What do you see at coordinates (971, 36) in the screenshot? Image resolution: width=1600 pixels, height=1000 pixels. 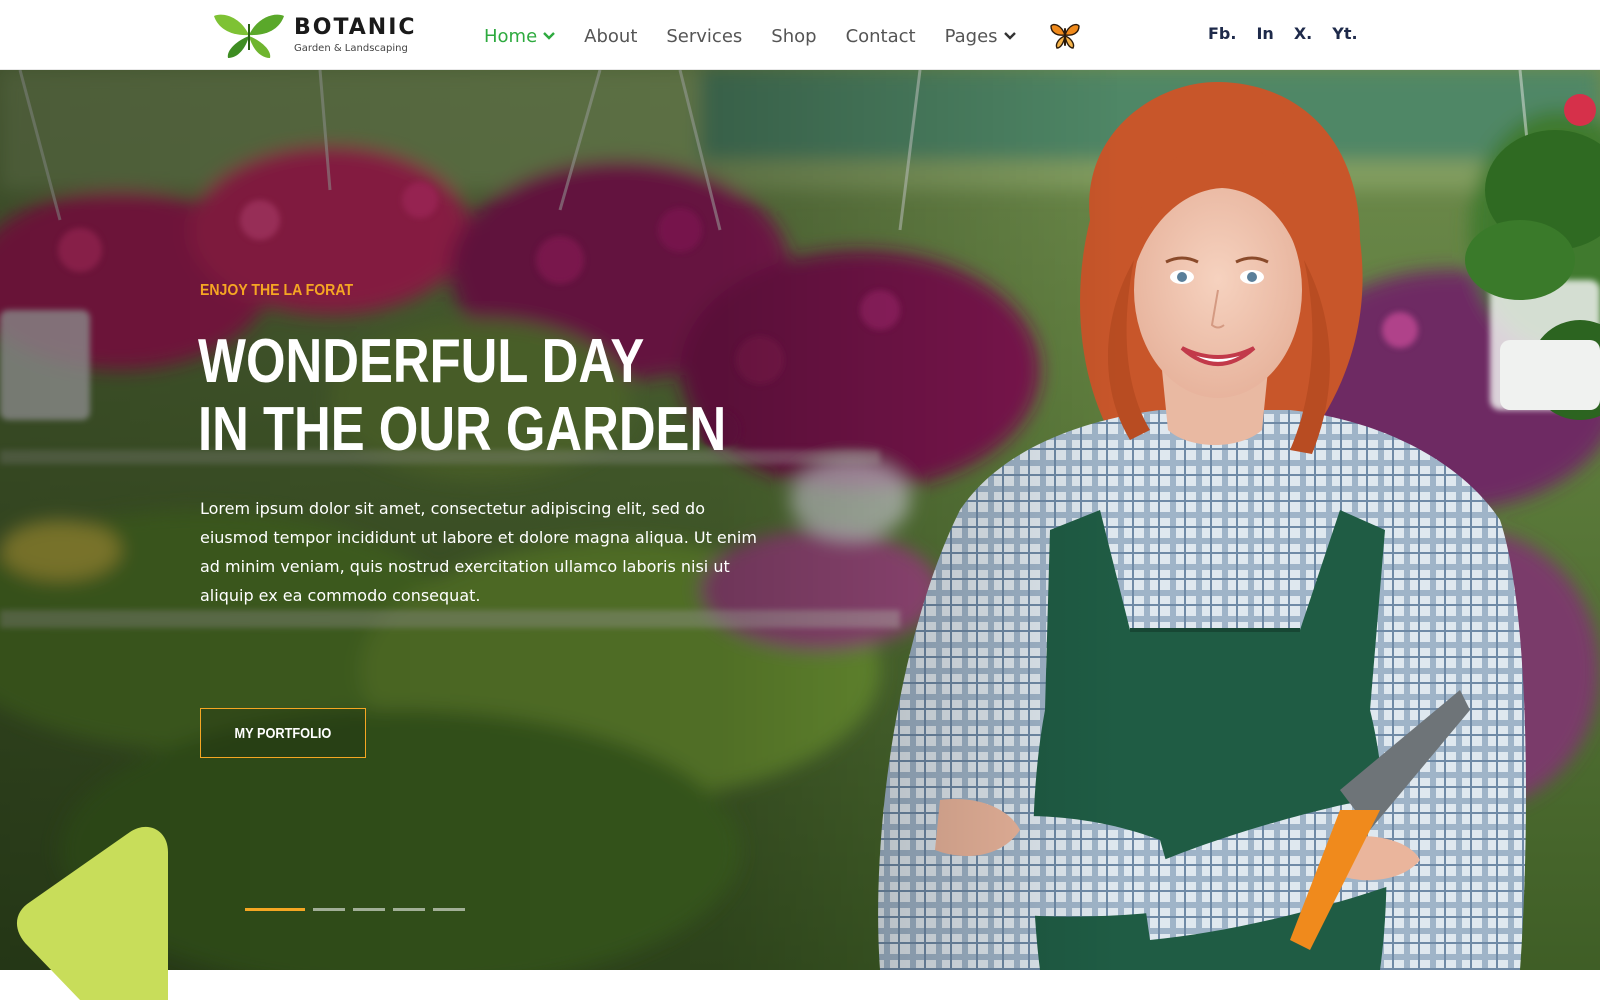 I see `nav-item-label: Pages` at bounding box center [971, 36].